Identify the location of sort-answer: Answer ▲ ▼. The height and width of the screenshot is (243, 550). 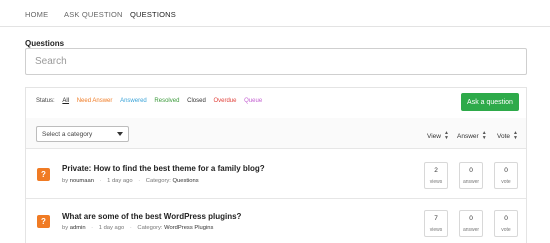
(472, 136).